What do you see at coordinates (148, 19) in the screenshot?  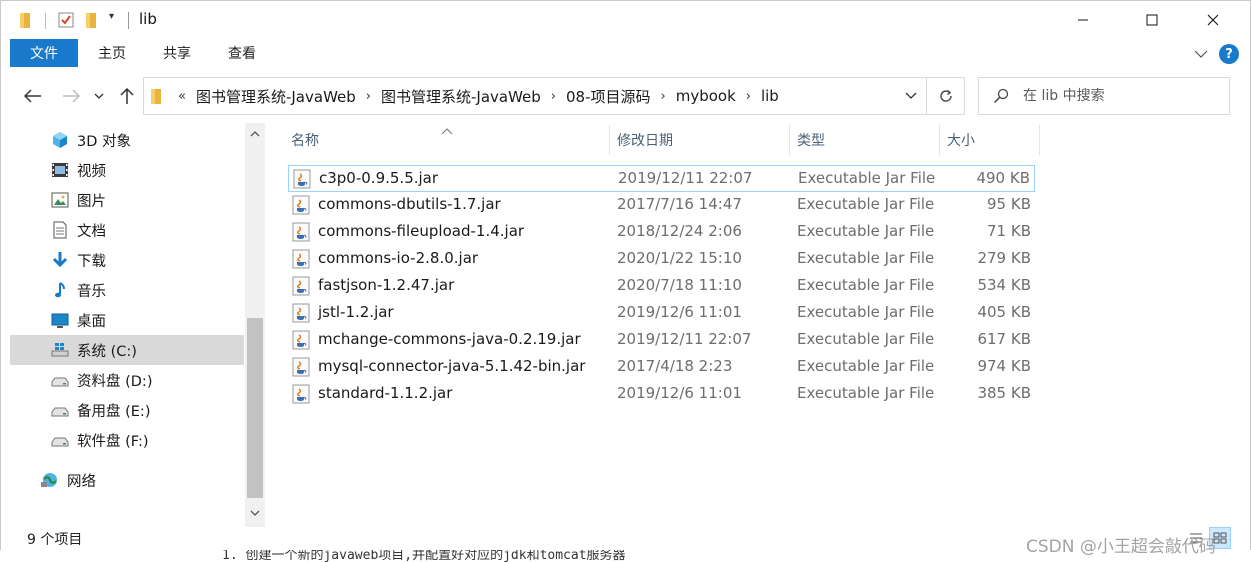 I see `window-title: lib` at bounding box center [148, 19].